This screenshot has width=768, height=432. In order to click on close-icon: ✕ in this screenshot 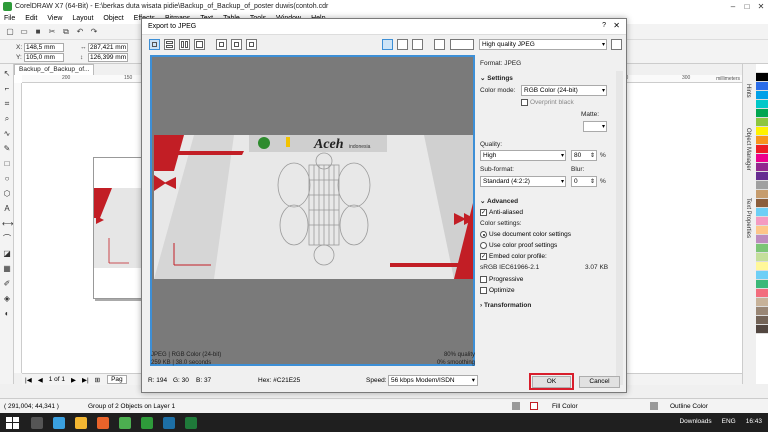, I will do `click(761, 6)`.